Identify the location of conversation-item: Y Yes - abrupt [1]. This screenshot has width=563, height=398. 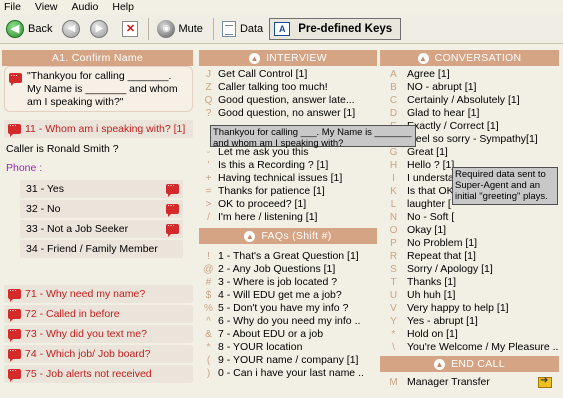
(469, 321).